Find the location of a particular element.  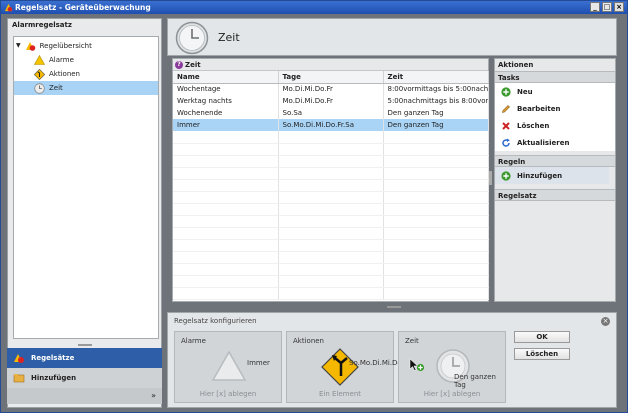

tree-item-label: Regelübersicht is located at coordinates (65, 46).